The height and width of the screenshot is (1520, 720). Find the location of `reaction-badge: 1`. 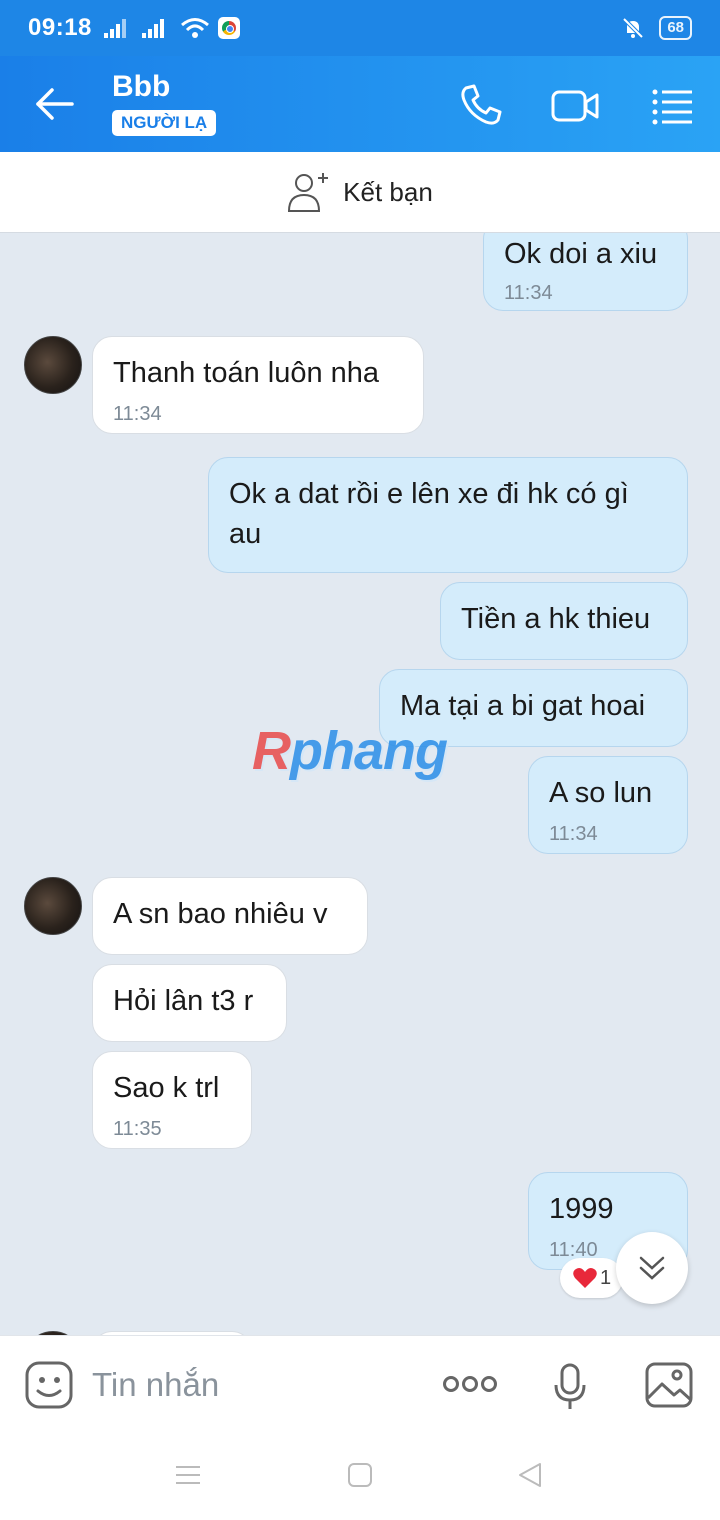

reaction-badge: 1 is located at coordinates (592, 1278).